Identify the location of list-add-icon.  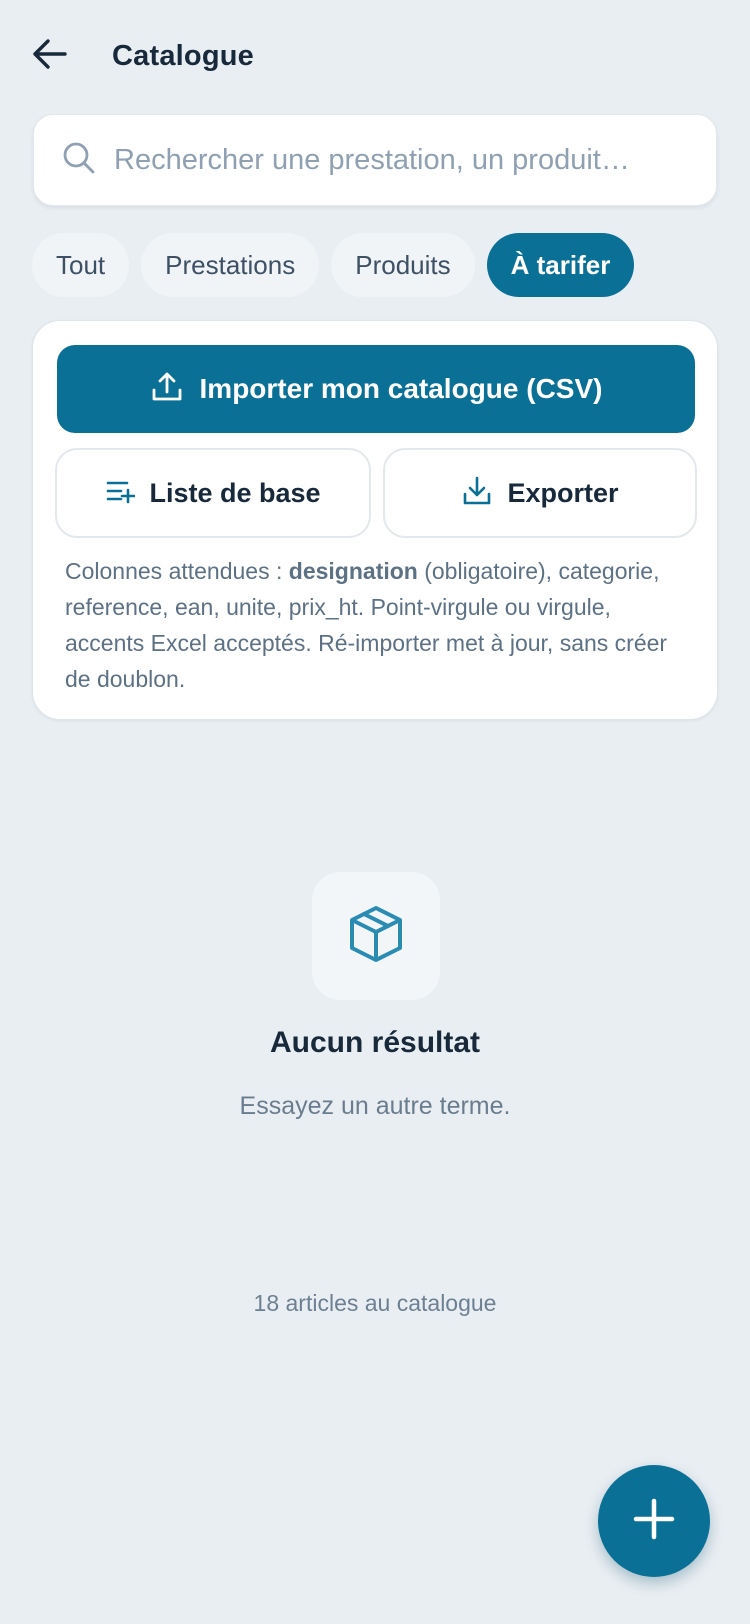
(120, 493).